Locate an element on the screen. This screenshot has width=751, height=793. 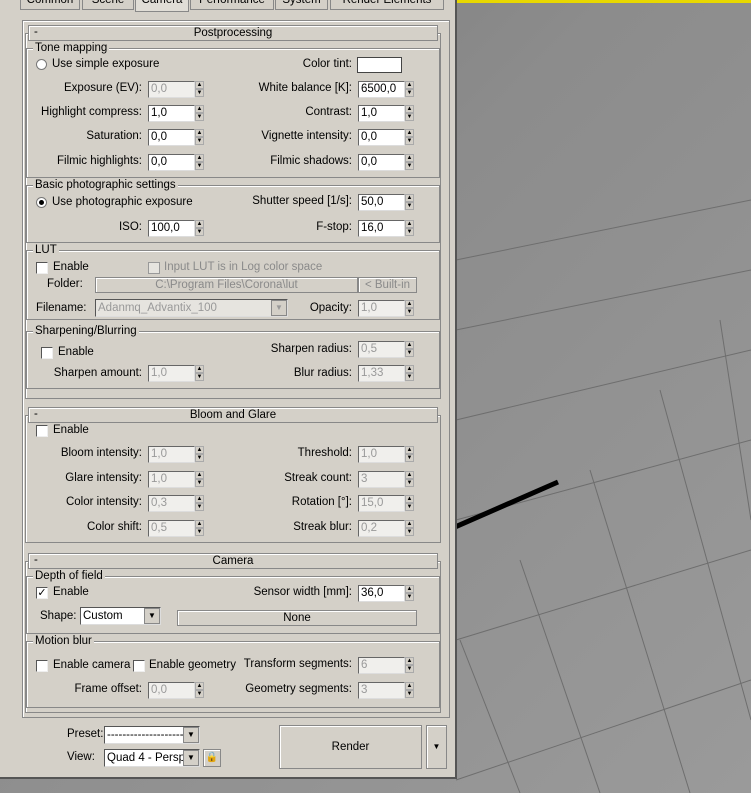
highlight-compress-label: Highlight compress: is located at coordinates (91, 112).